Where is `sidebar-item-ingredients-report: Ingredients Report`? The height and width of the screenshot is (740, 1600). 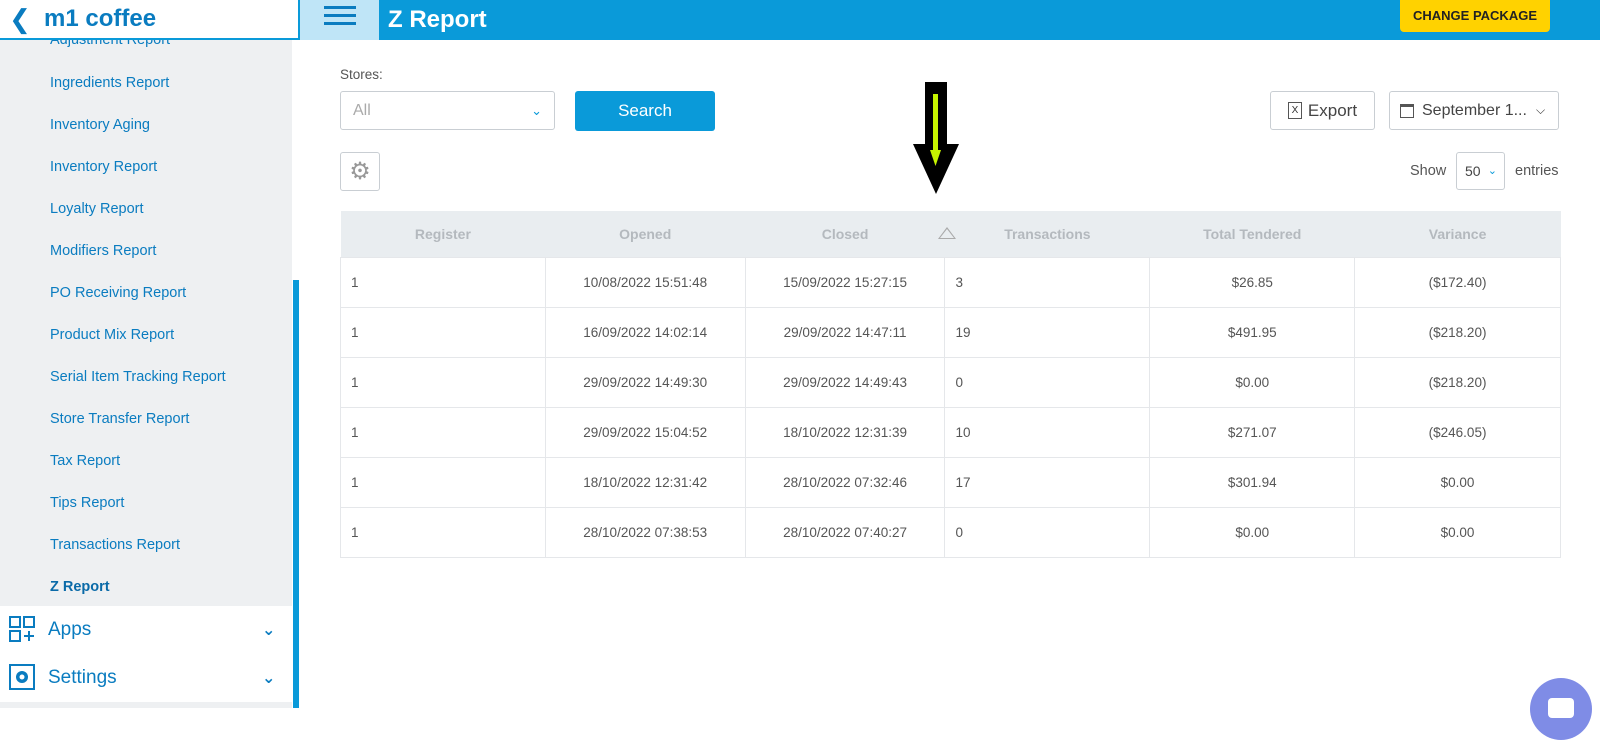 sidebar-item-ingredients-report: Ingredients Report is located at coordinates (146, 83).